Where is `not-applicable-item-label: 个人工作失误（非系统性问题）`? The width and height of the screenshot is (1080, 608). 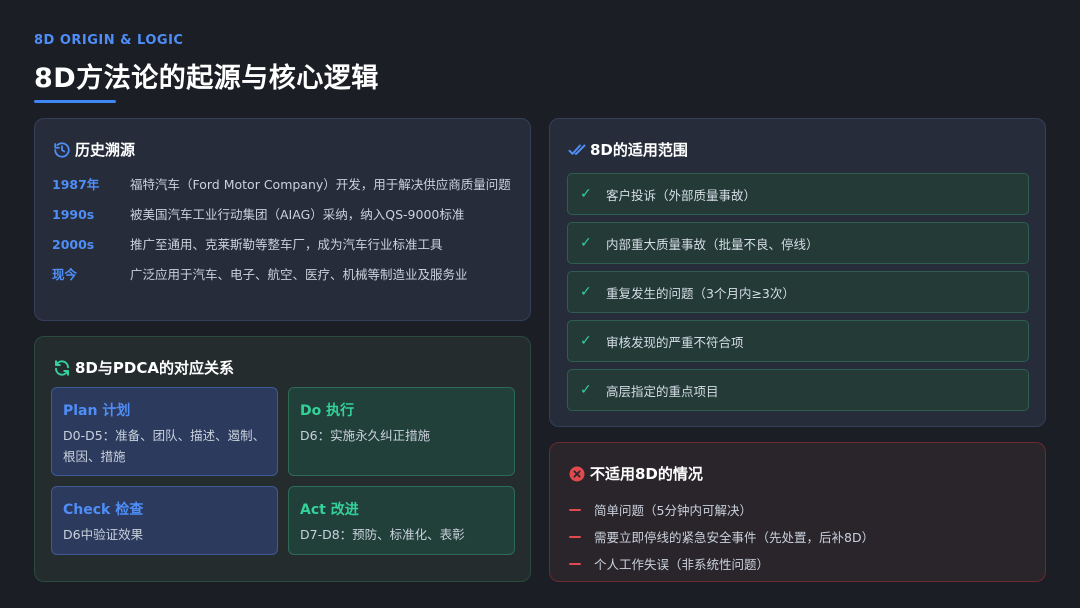
not-applicable-item-label: 个人工作失误（非系统性问题） is located at coordinates (682, 564).